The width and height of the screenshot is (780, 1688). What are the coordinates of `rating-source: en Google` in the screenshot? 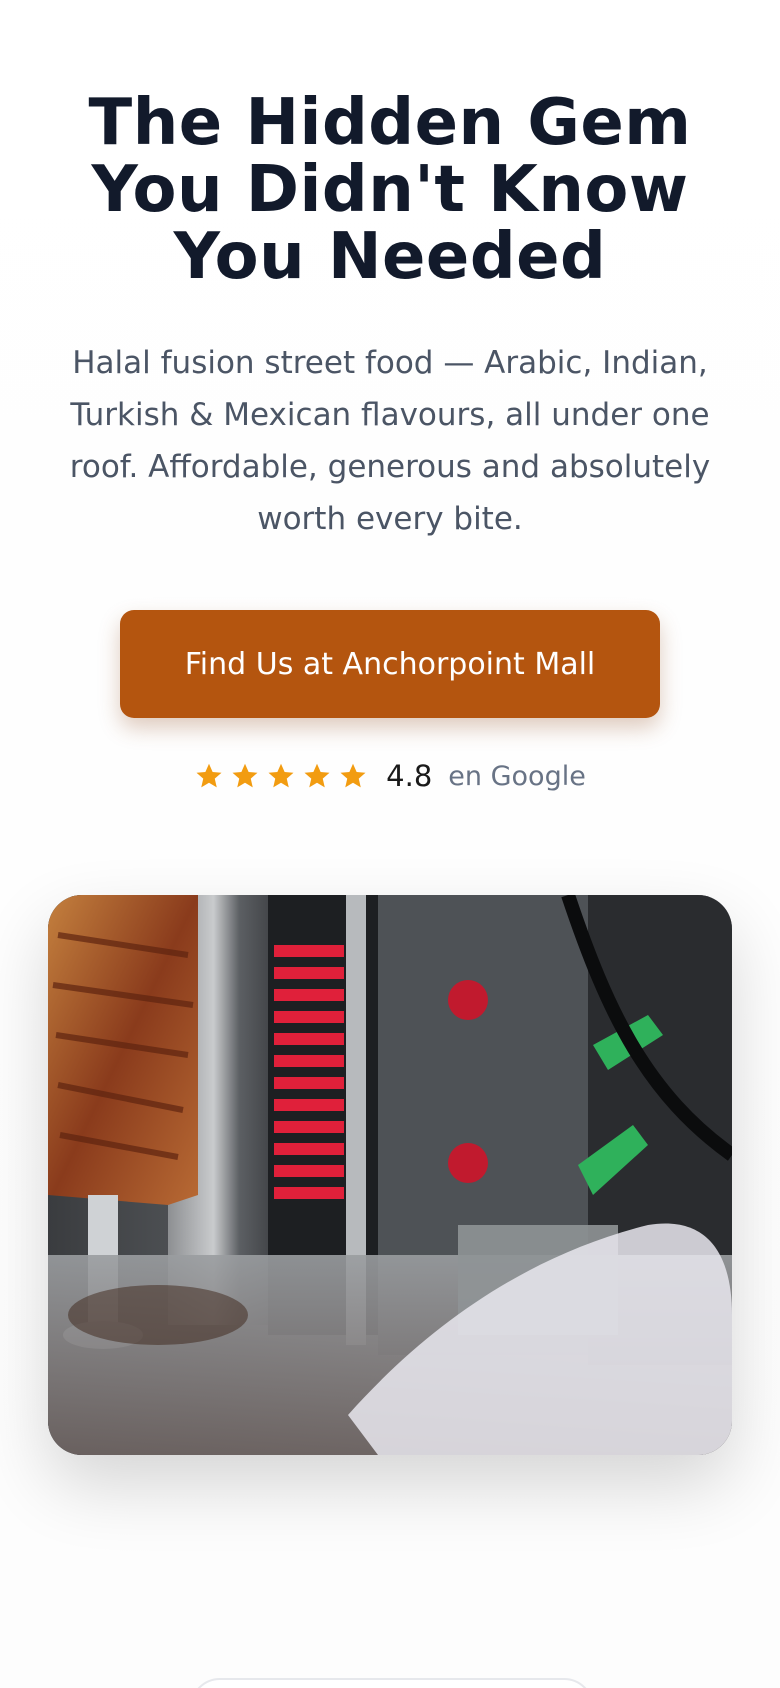 It's located at (517, 776).